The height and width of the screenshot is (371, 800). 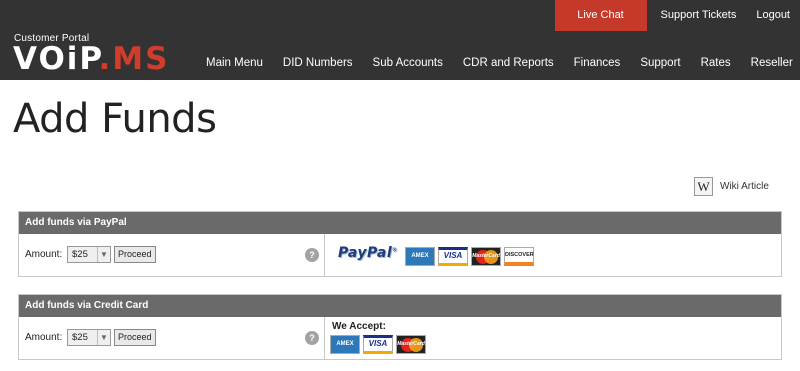 I want to click on top-links: Live Chat Support Tickets Logout, so click(x=677, y=15).